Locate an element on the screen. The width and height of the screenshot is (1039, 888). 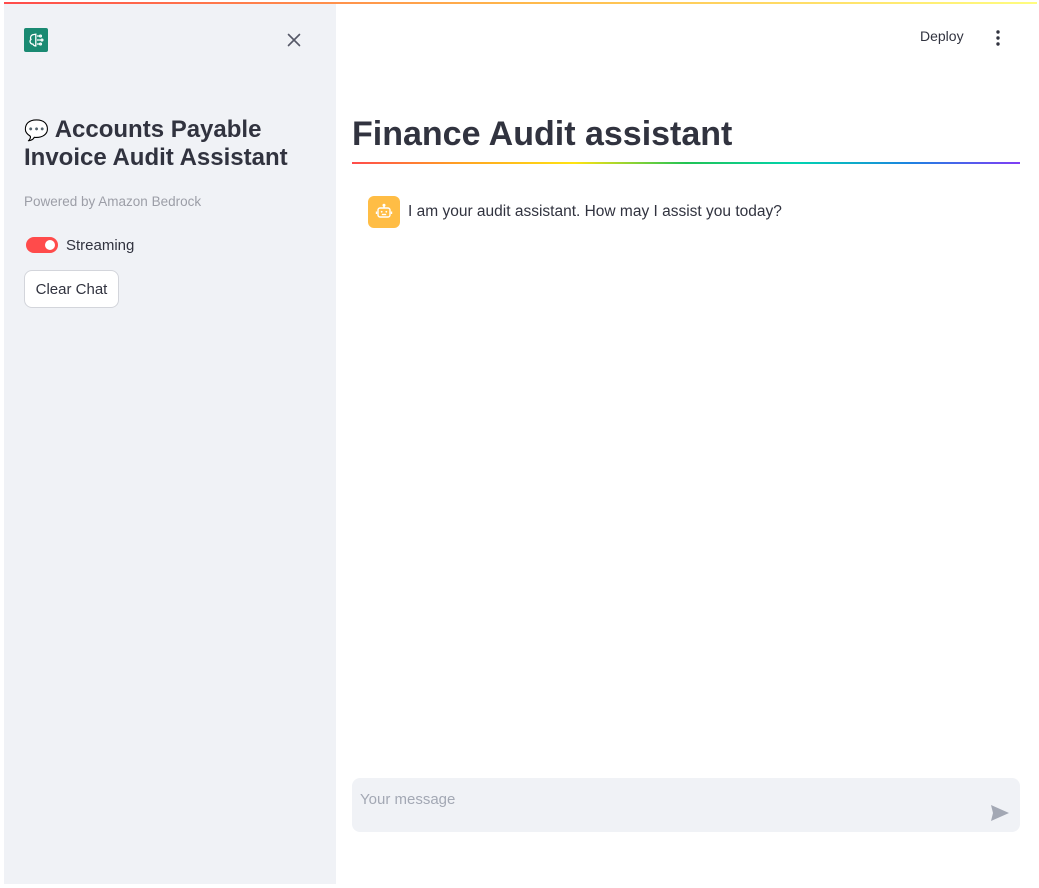
robot-icon is located at coordinates (384, 210).